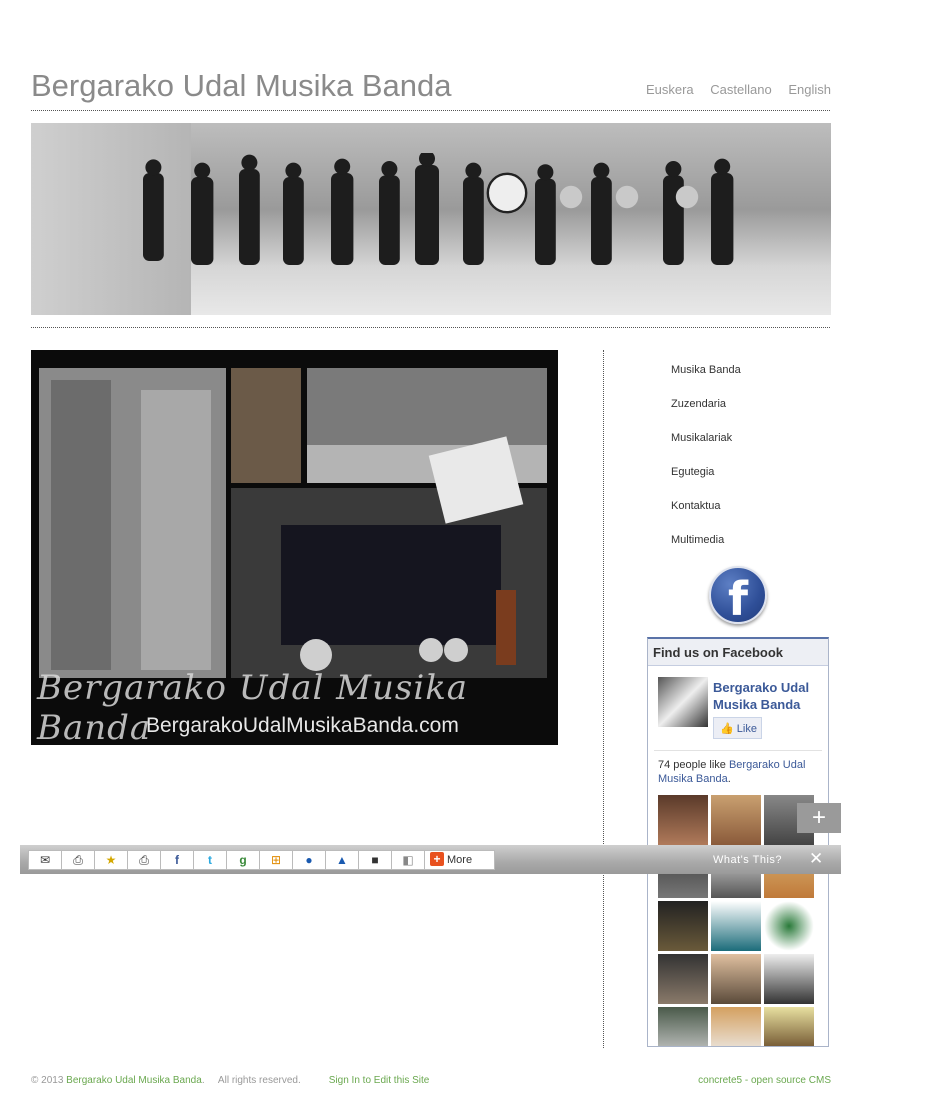  What do you see at coordinates (740, 89) in the screenshot?
I see `lang-castellano-link: Castellano` at bounding box center [740, 89].